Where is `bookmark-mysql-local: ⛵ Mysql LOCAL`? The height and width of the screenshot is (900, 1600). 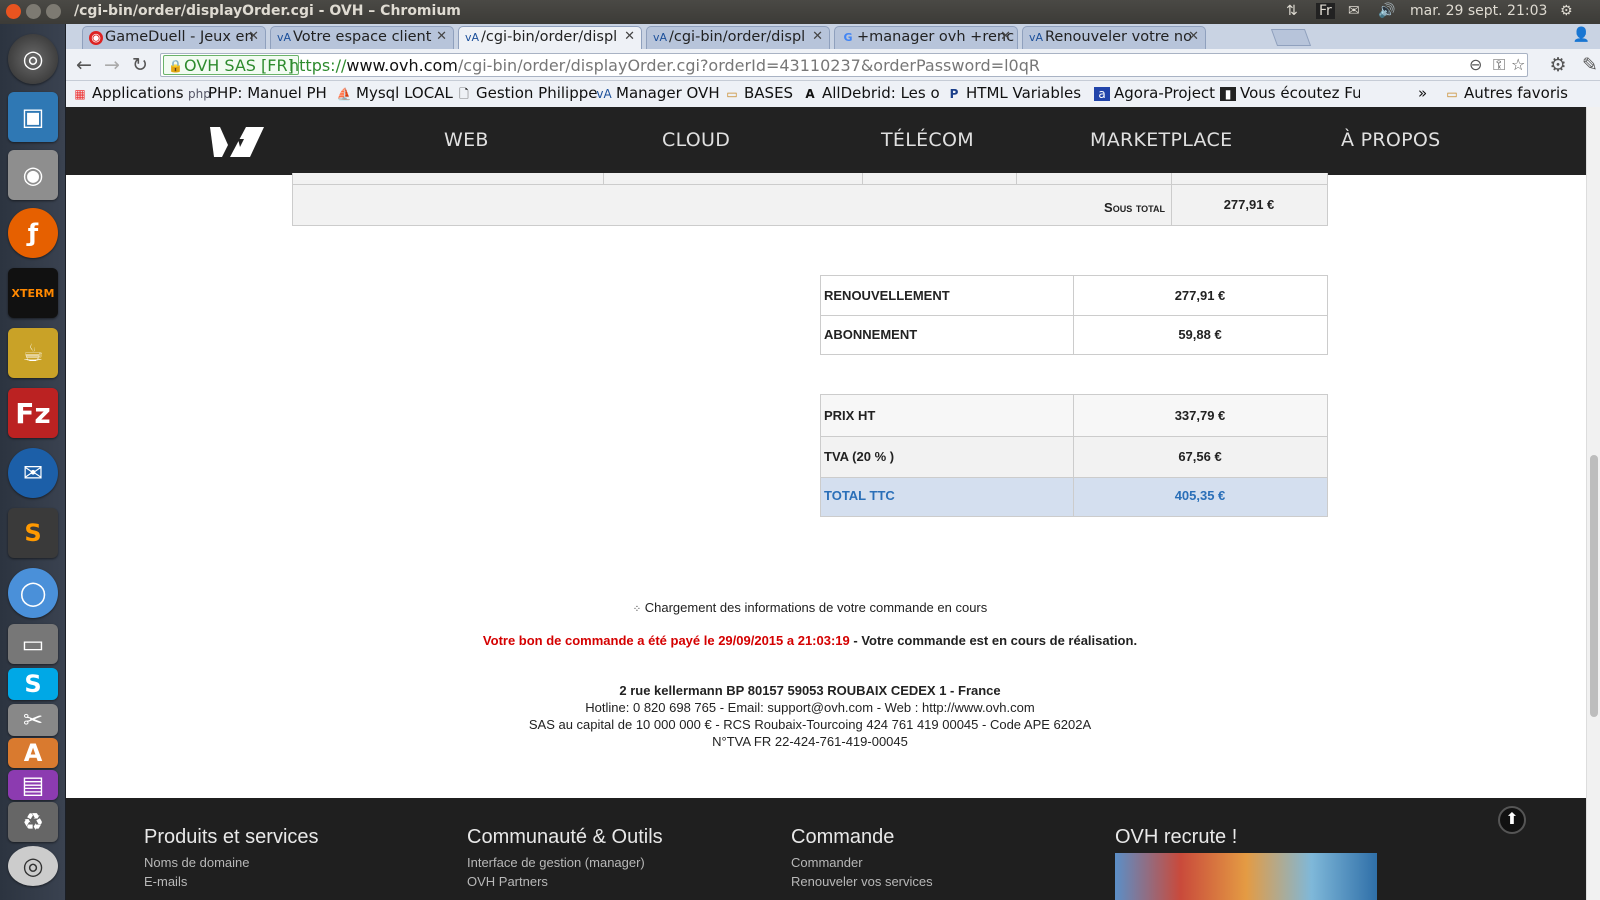
bookmark-mysql-local: ⛵ Mysql LOCAL is located at coordinates (394, 93).